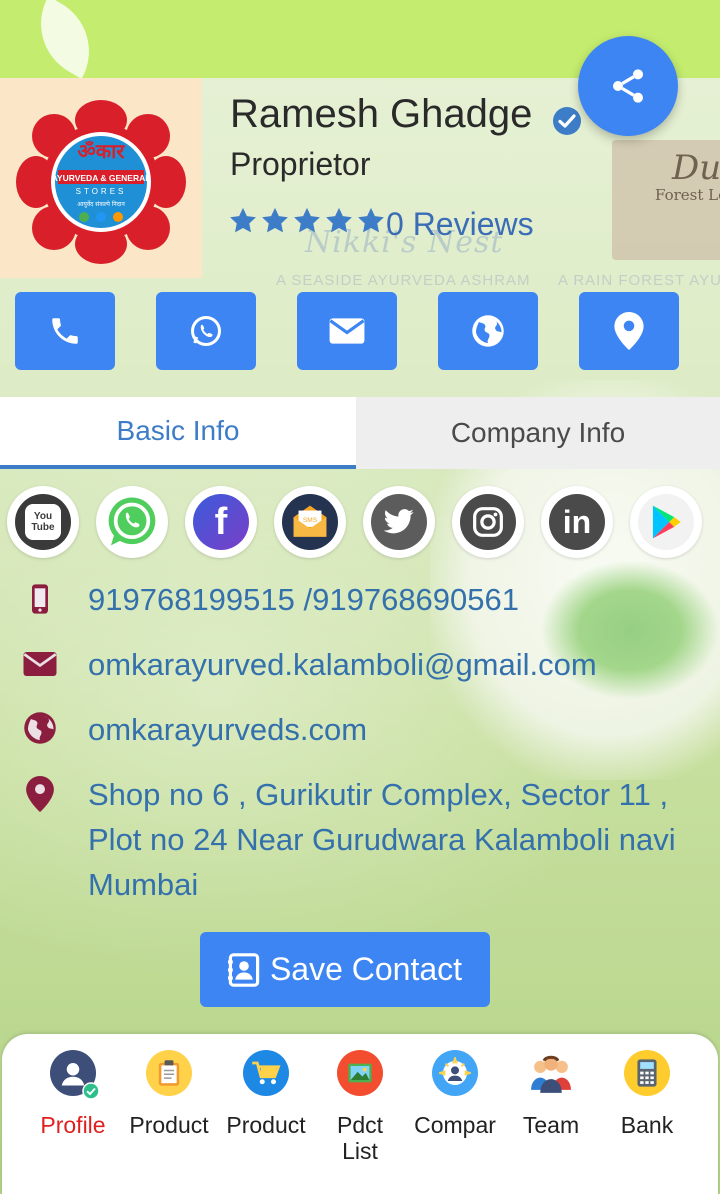 This screenshot has height=1194, width=720. I want to click on shopping-cart-icon, so click(266, 1073).